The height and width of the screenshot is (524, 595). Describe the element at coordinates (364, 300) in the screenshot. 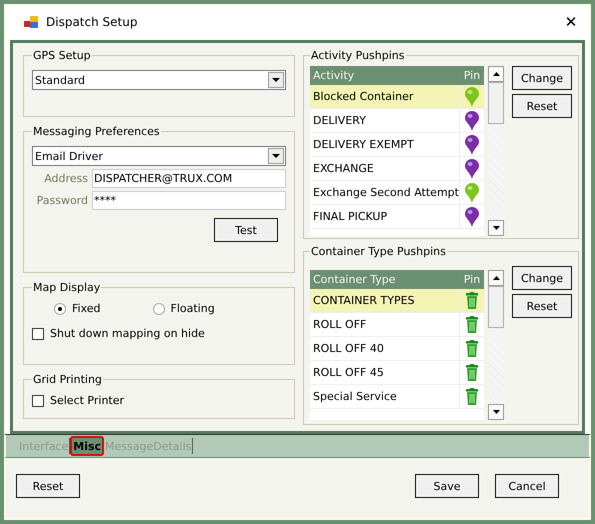

I see `row-label: CONTAINER TYPES` at that location.